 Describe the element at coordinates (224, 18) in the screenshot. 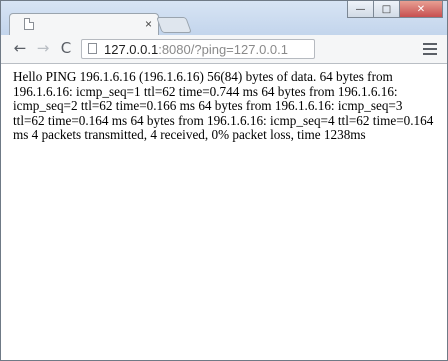

I see `tab-strip: × — □ ✕` at that location.